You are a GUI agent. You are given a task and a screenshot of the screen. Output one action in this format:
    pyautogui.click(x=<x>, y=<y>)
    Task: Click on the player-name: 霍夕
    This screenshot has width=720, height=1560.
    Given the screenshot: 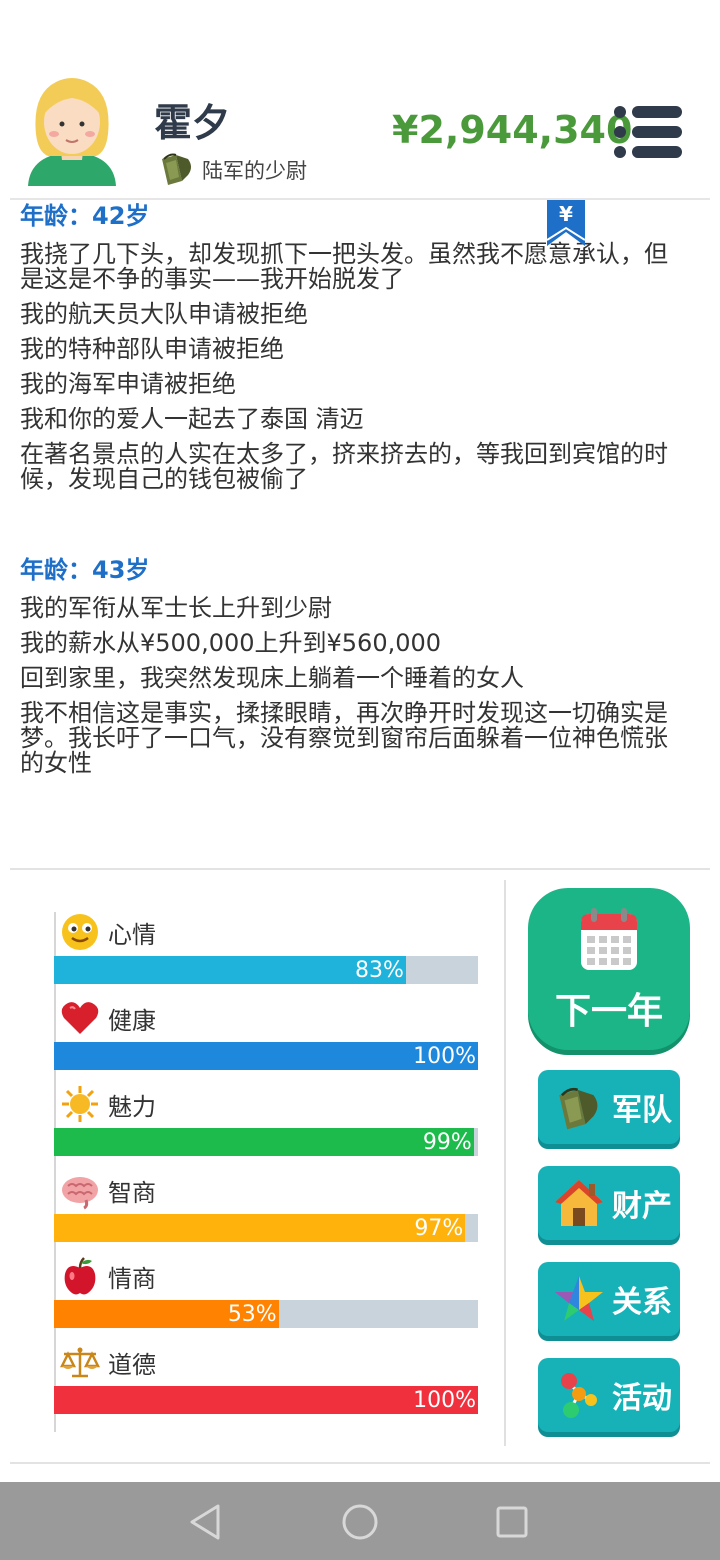 What is the action you would take?
    pyautogui.click(x=192, y=123)
    